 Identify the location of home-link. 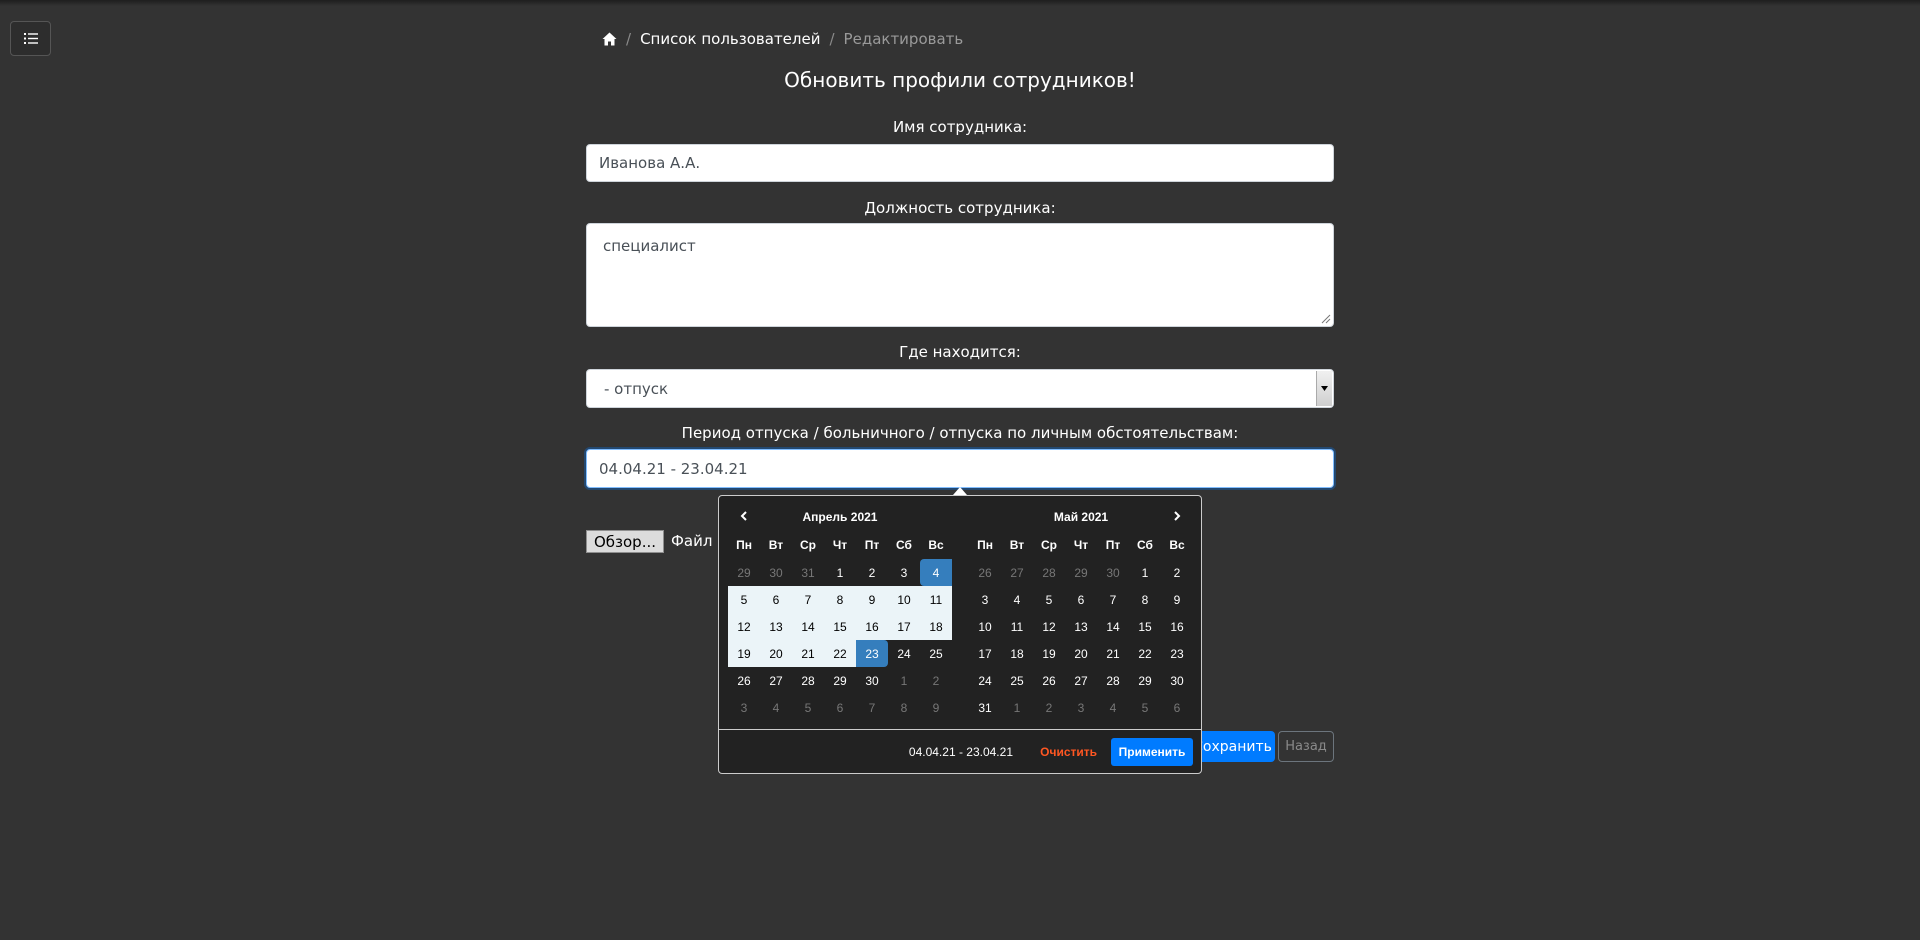
(609, 39).